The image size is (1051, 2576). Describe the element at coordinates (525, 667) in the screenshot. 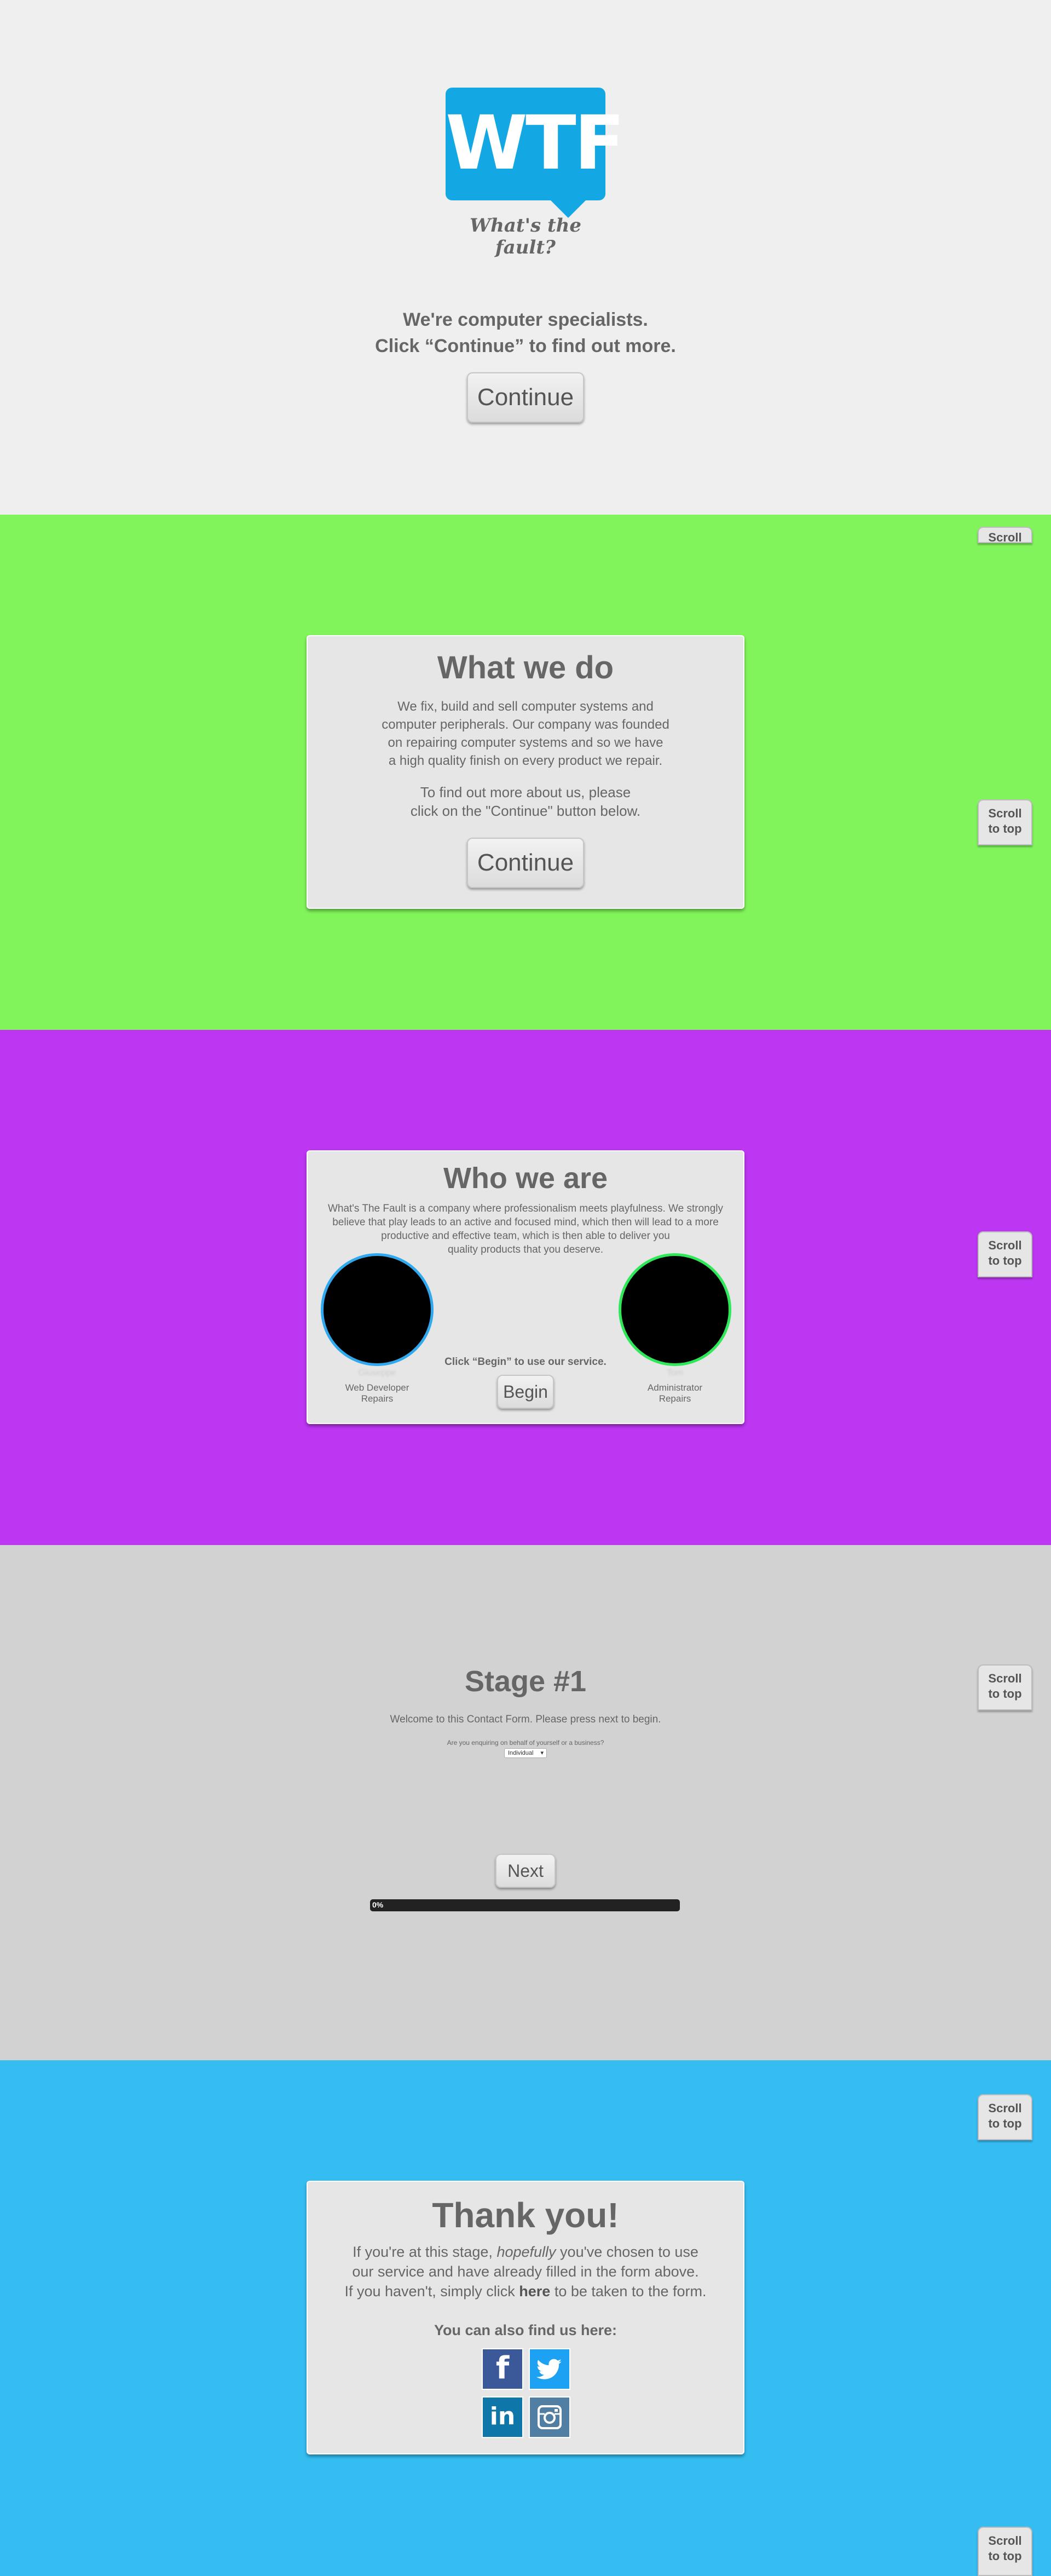

I see `what-we-do-title: What we do` at that location.